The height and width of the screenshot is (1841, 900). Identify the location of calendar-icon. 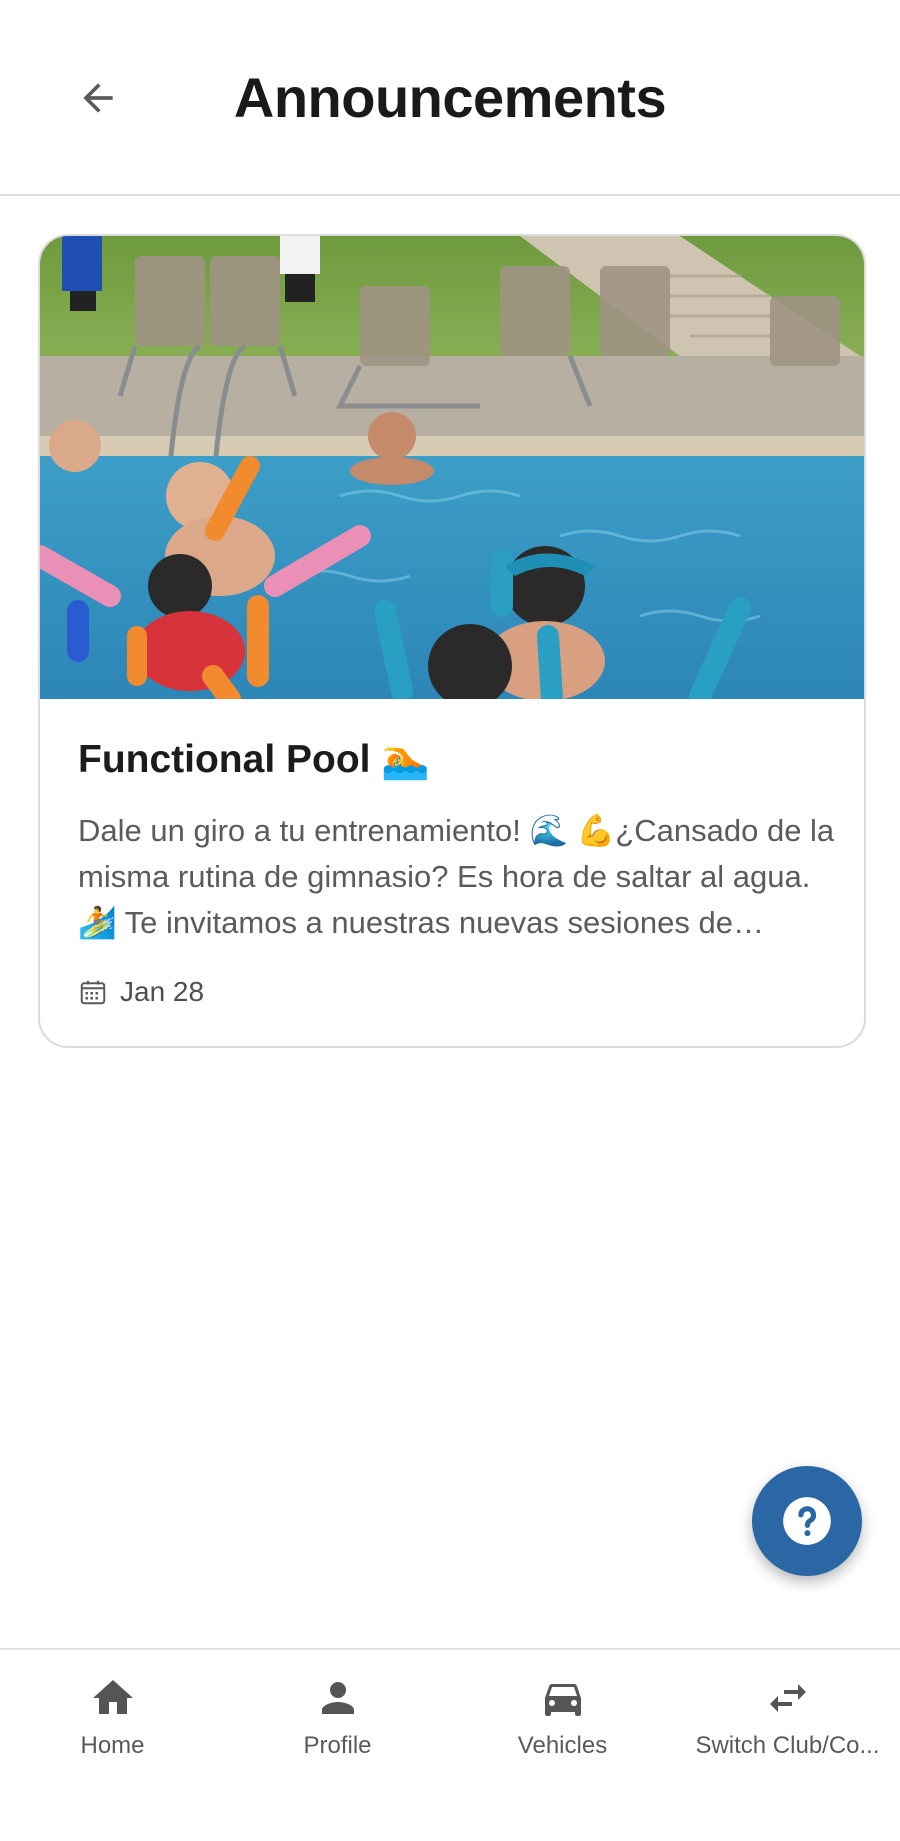
(93, 992).